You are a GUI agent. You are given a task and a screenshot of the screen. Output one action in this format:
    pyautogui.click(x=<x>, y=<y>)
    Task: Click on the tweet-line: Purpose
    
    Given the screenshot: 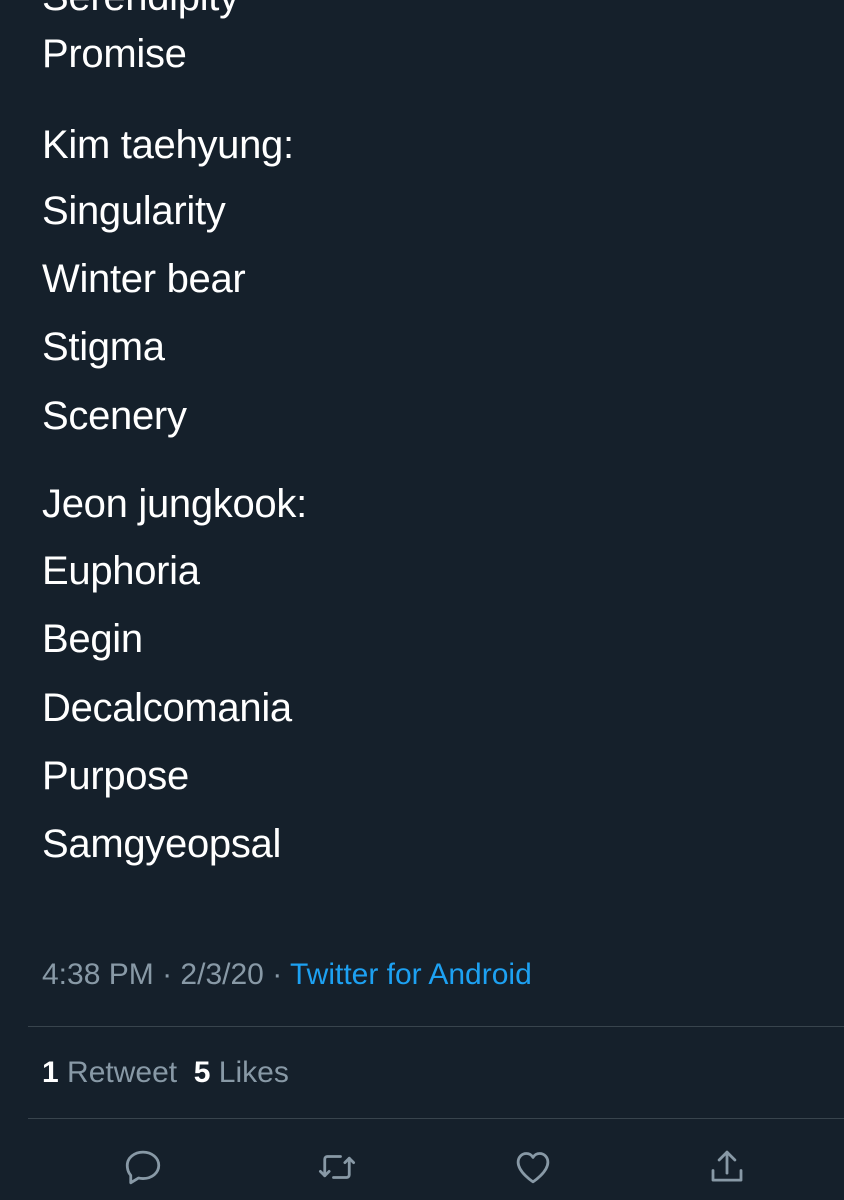 What is the action you would take?
    pyautogui.click(x=115, y=776)
    